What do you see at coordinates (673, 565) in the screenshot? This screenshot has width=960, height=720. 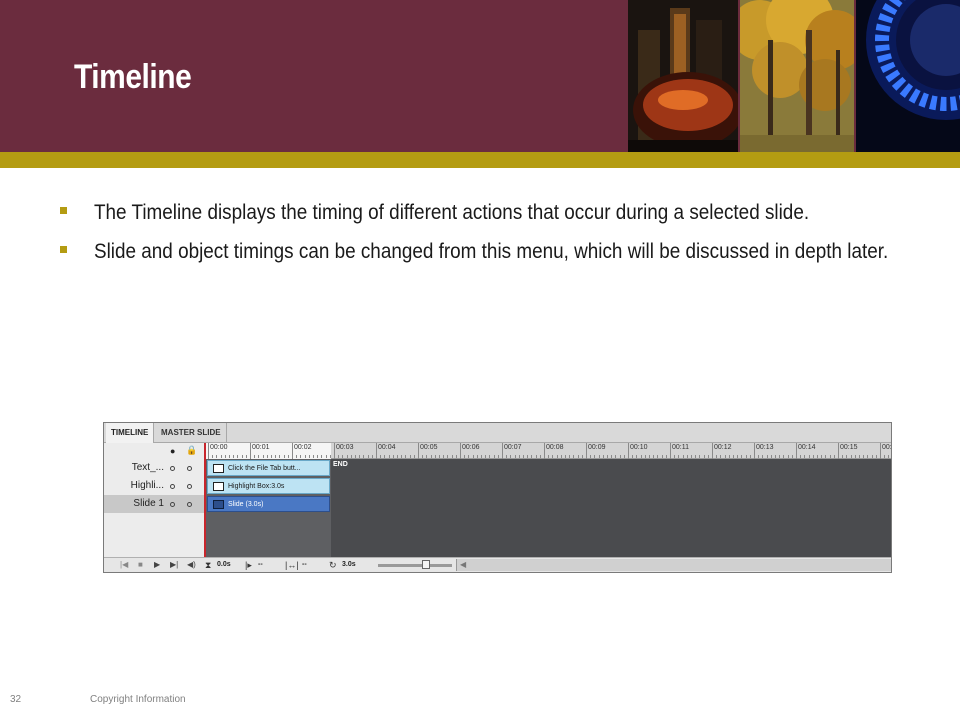 I see `horizontal-scrollbar: ◀` at bounding box center [673, 565].